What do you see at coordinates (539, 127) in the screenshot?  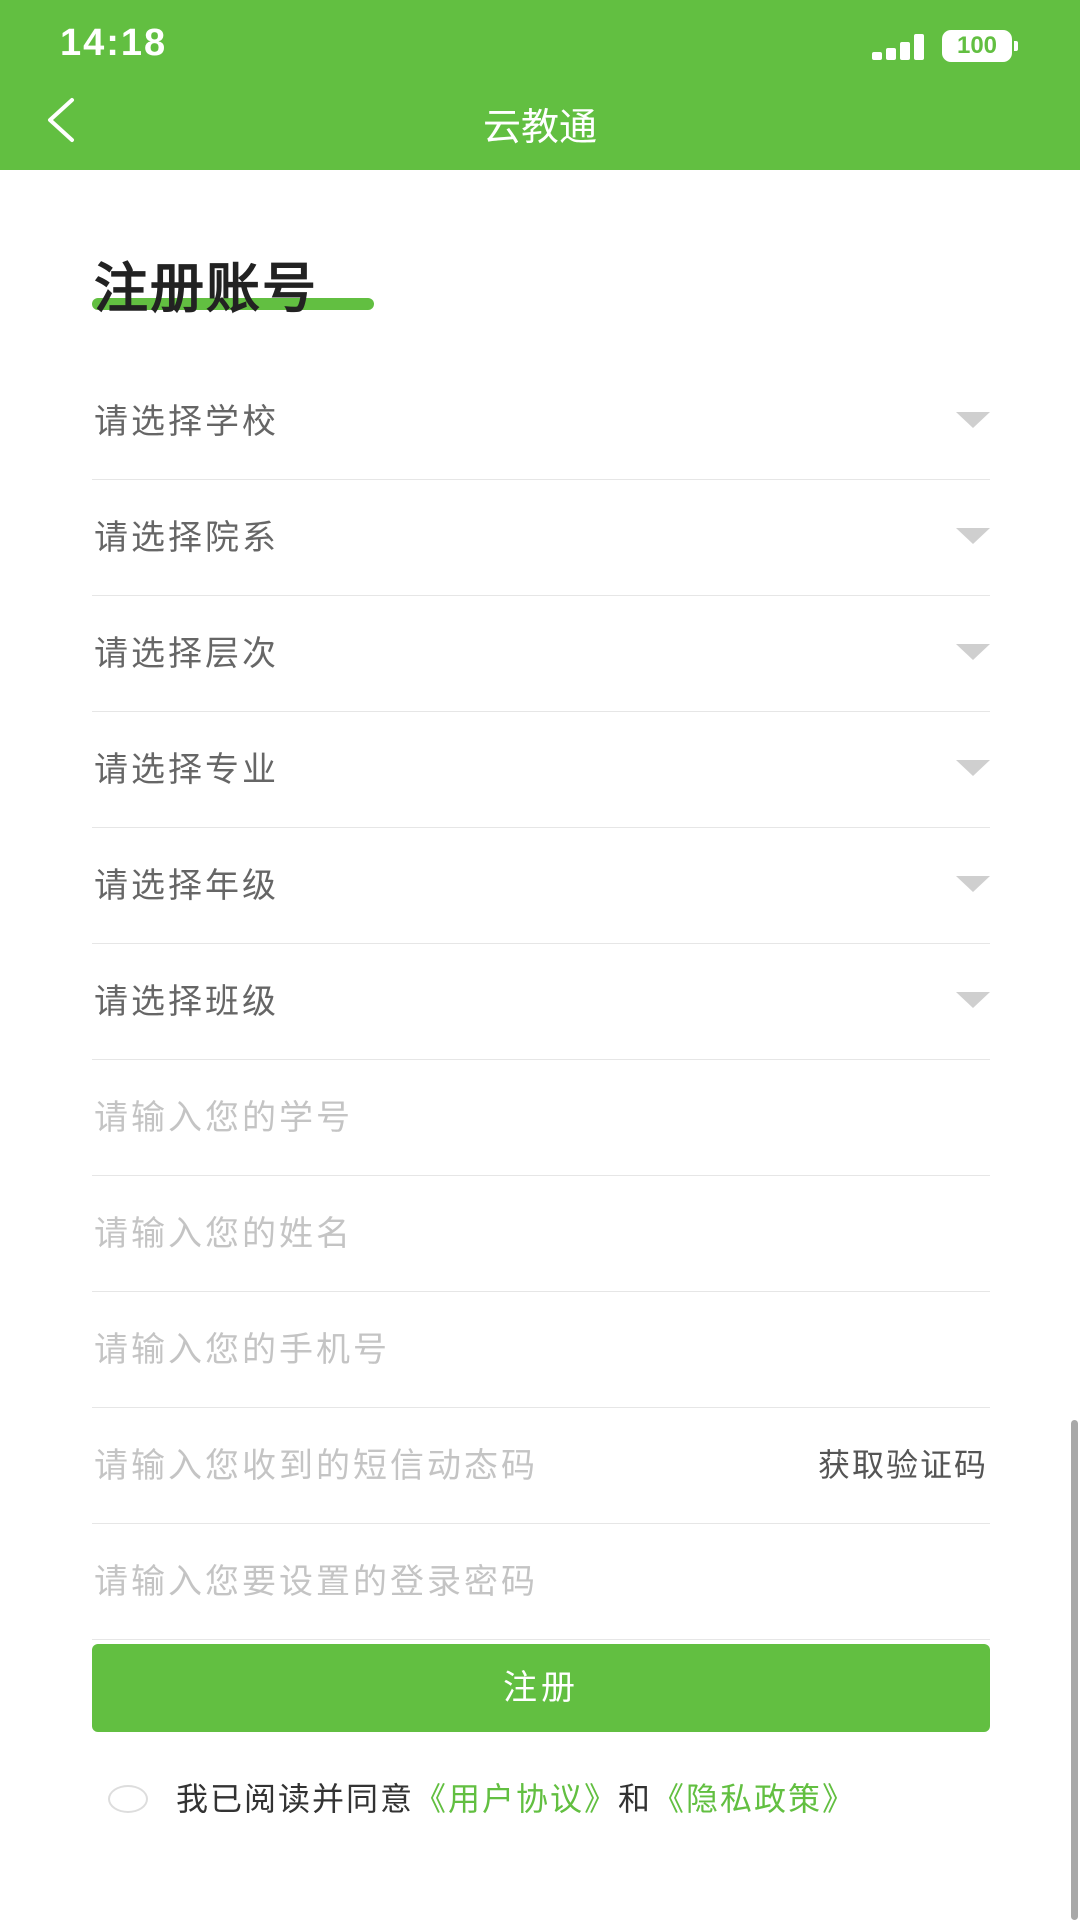 I see `nav-title: 云教通` at bounding box center [539, 127].